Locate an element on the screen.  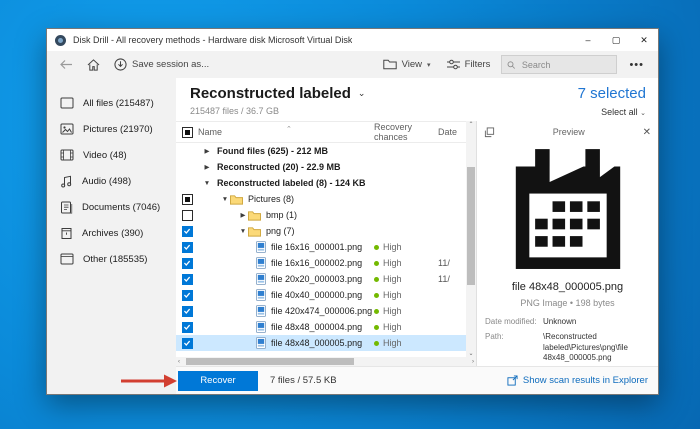
scroll-right-icon: › is located at coordinates (473, 362).